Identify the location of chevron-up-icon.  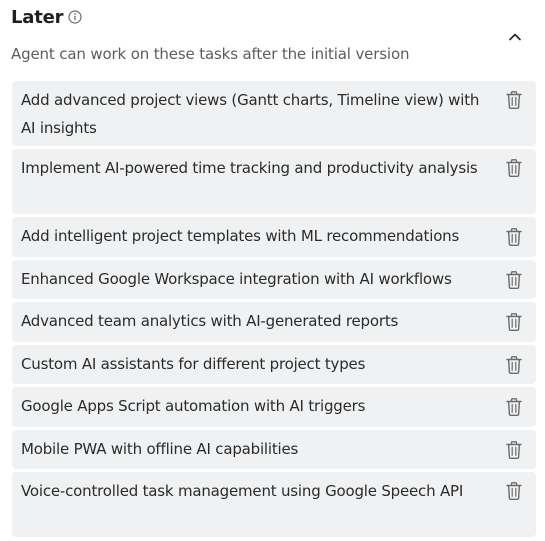
(515, 37).